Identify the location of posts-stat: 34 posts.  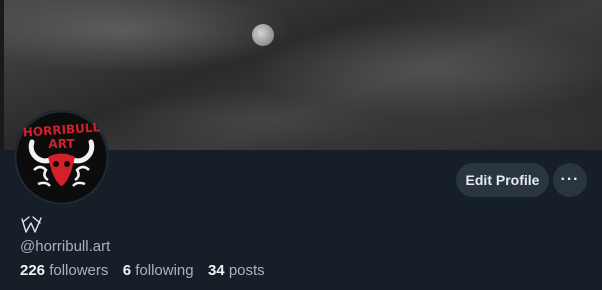
(236, 270).